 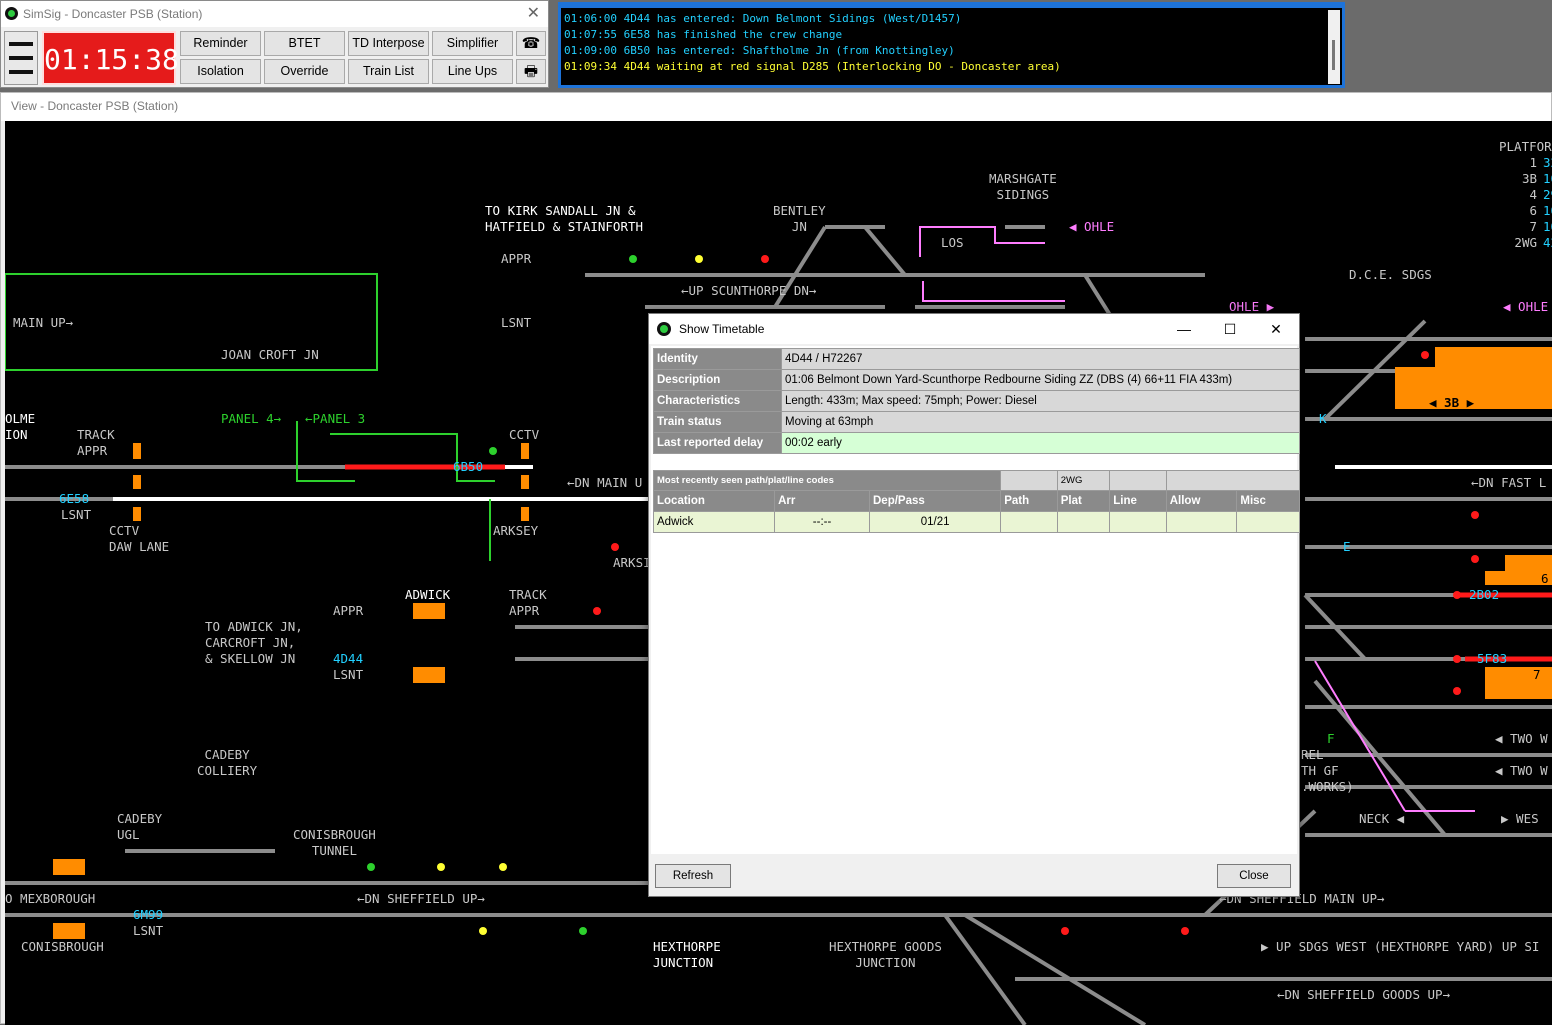 What do you see at coordinates (516, 322) in the screenshot?
I see `label-lsnt-2: LSNT` at bounding box center [516, 322].